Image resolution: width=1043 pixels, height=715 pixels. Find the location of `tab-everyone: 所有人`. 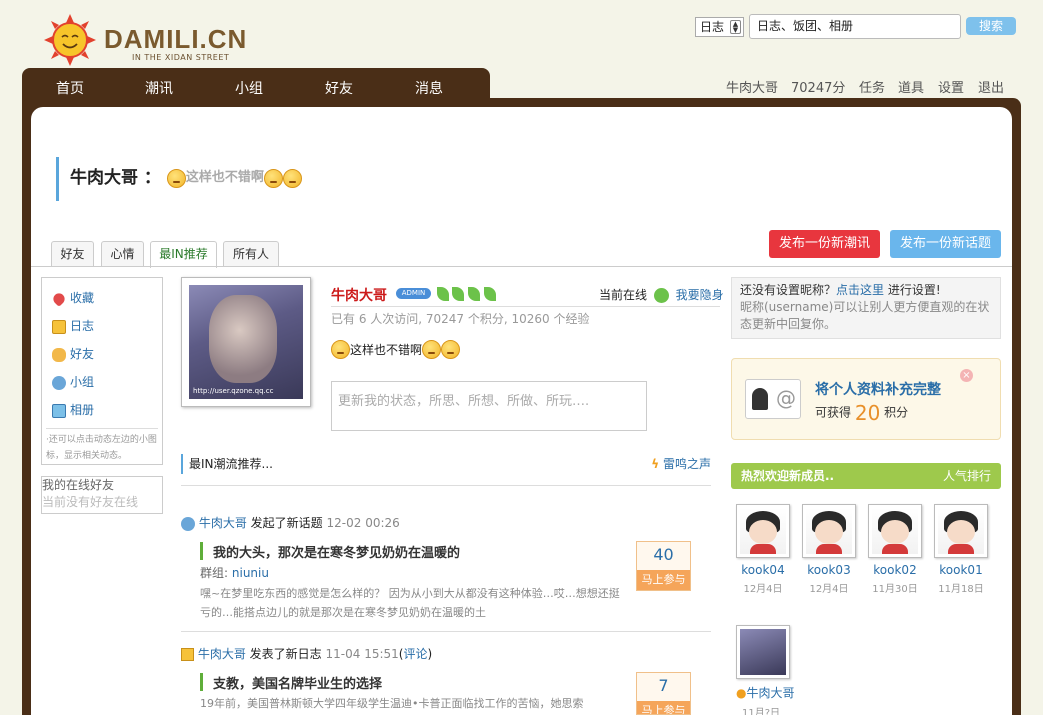

tab-everyone: 所有人 is located at coordinates (251, 254).